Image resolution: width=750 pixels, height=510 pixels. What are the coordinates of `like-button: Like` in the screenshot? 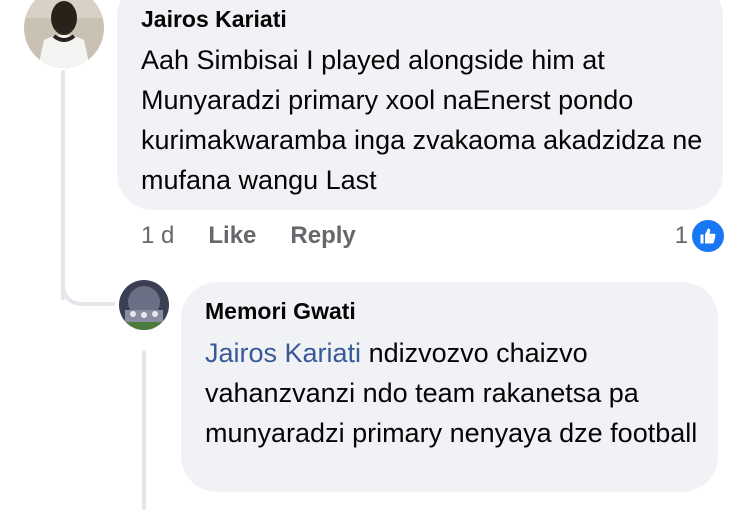 It's located at (232, 236).